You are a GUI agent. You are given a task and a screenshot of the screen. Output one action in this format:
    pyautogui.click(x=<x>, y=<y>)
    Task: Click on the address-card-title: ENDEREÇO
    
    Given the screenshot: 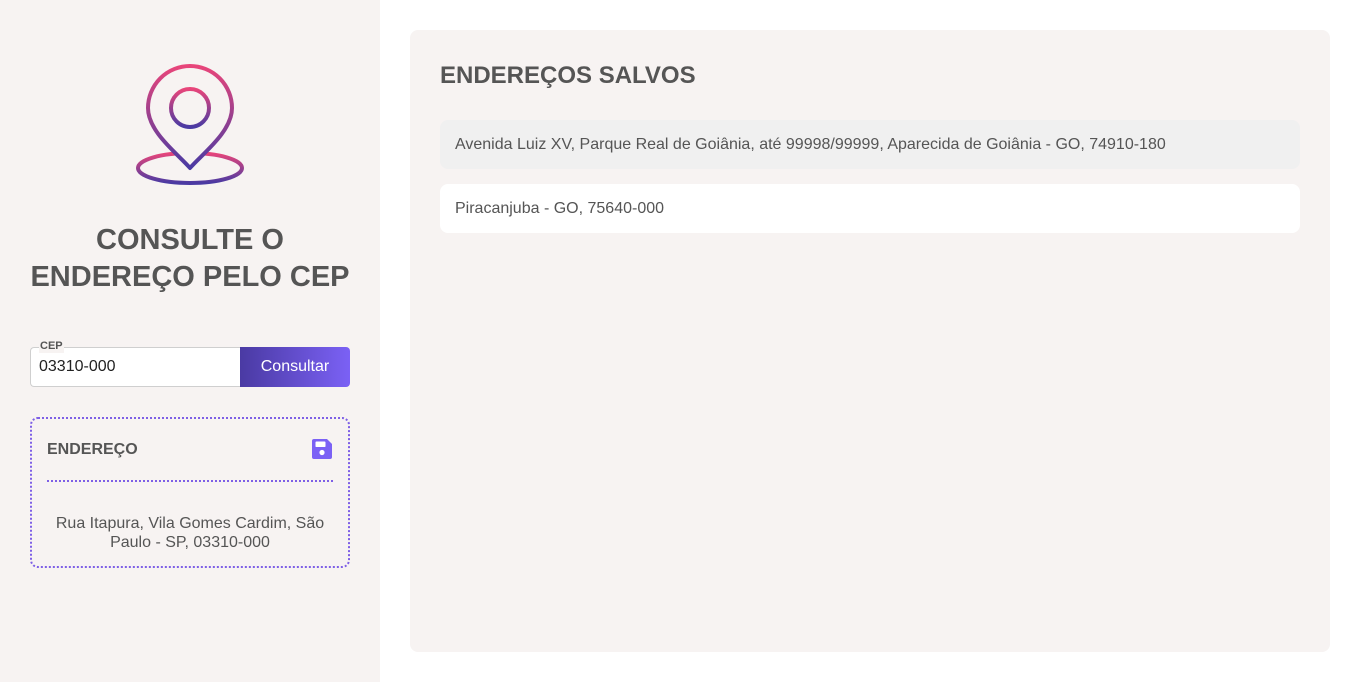 What is the action you would take?
    pyautogui.click(x=92, y=449)
    